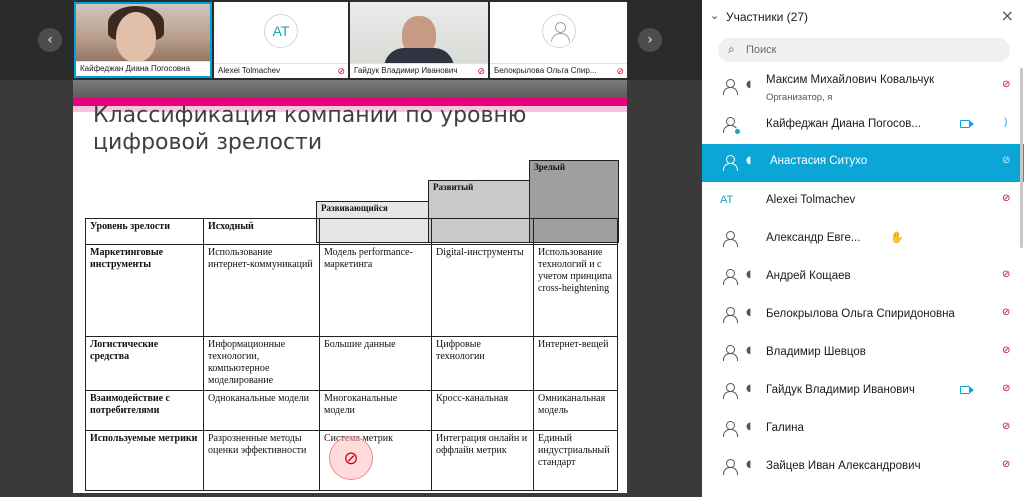  Describe the element at coordinates (50, 40) in the screenshot. I see `prev-page-button: ‹` at that location.